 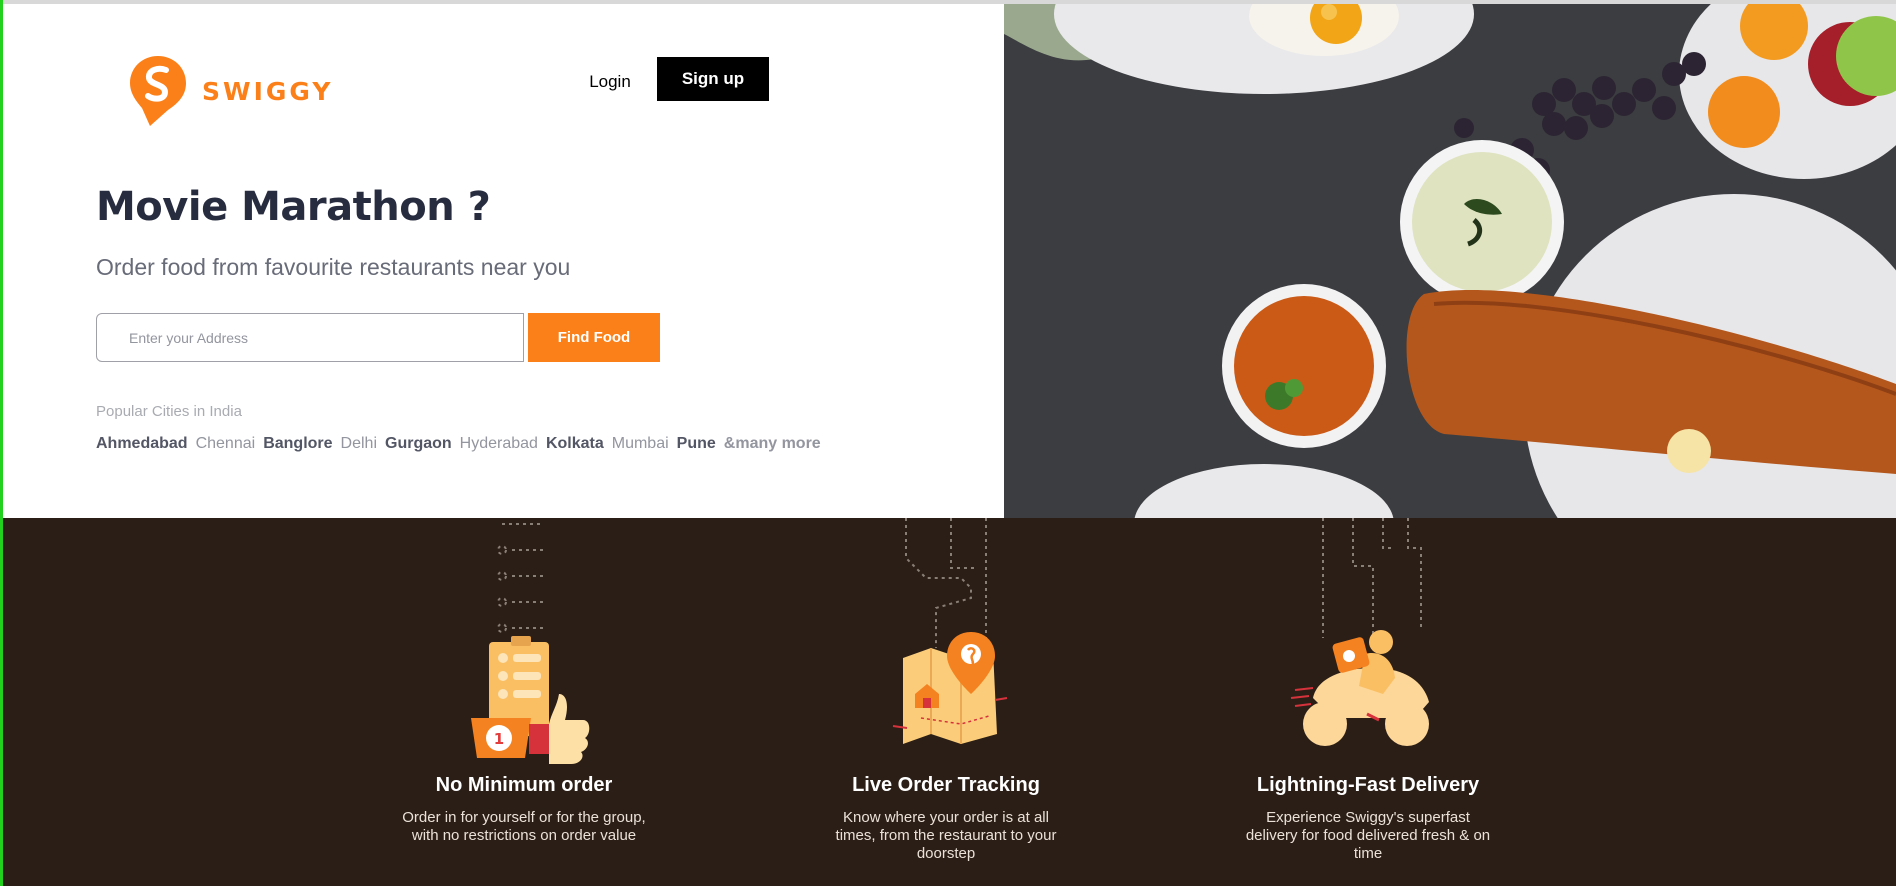 I want to click on city-link: Kolkata, so click(x=575, y=444).